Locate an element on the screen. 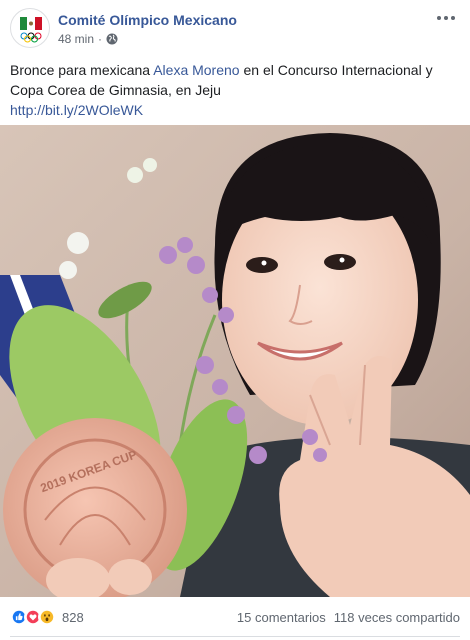 This screenshot has width=470, height=640. engagement-stats: 15 comentarios 118 veces compartido is located at coordinates (348, 617).